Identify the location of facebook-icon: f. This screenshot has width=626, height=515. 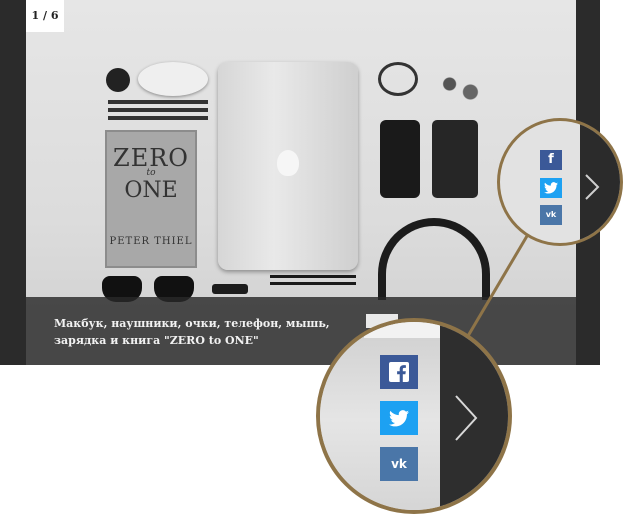
(551, 160).